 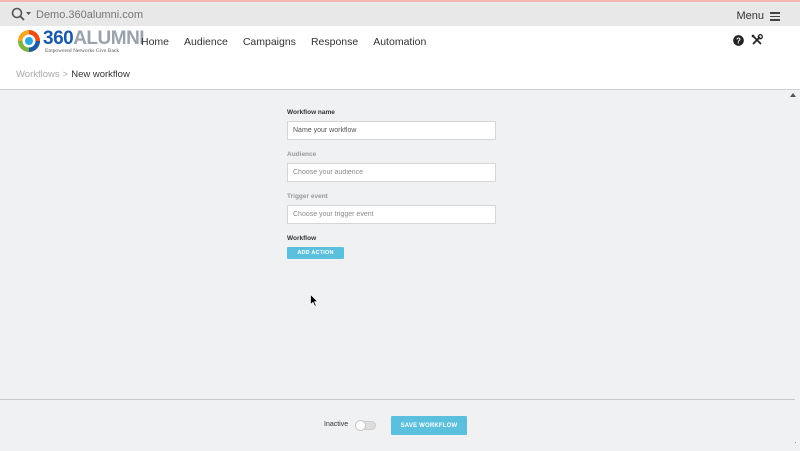 What do you see at coordinates (109, 38) in the screenshot?
I see `logo-word: ALUMNI` at bounding box center [109, 38].